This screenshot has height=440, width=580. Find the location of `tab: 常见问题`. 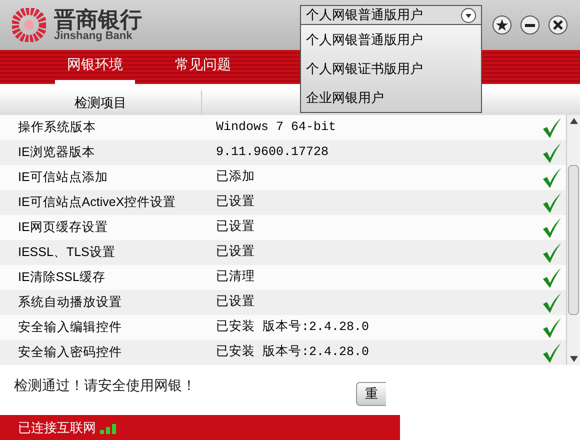

tab: 常见问题 is located at coordinates (203, 69).